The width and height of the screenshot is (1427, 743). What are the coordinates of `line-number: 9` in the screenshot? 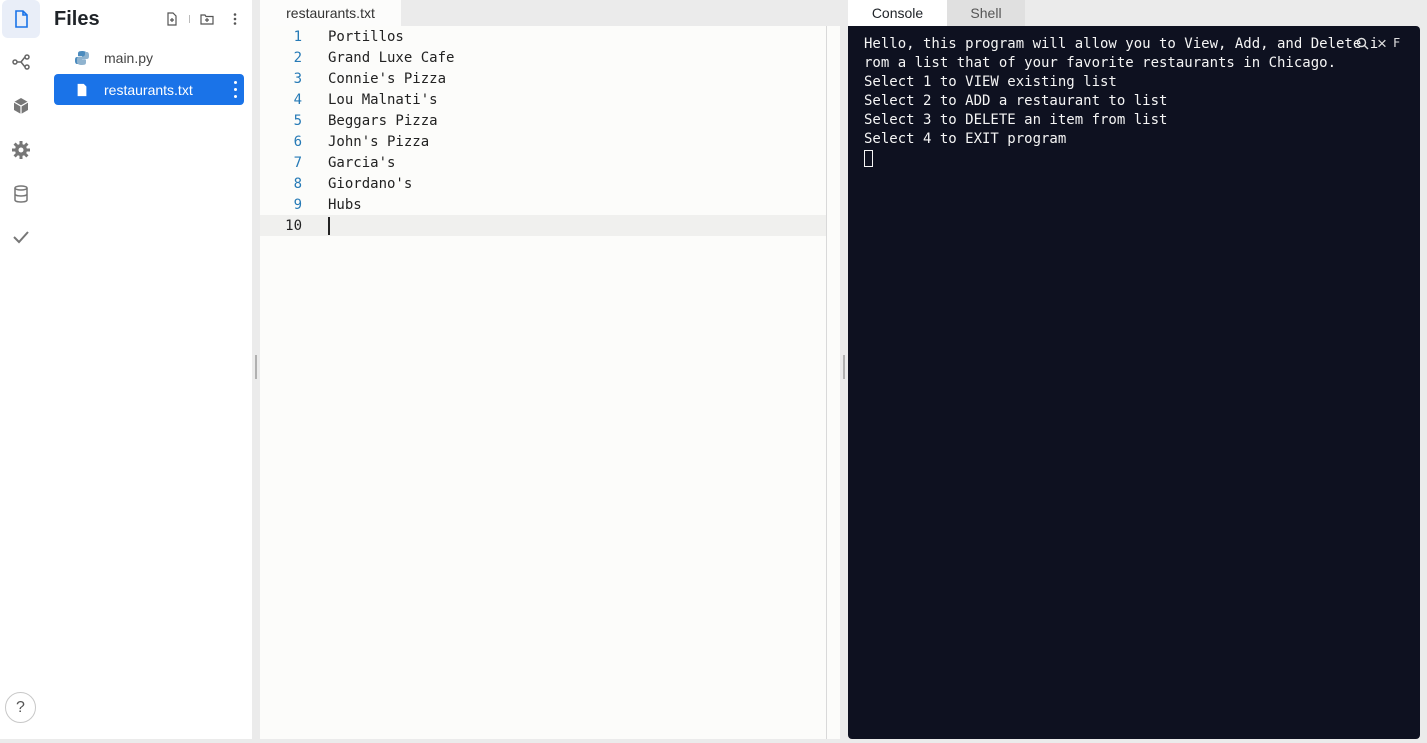 It's located at (297, 204).